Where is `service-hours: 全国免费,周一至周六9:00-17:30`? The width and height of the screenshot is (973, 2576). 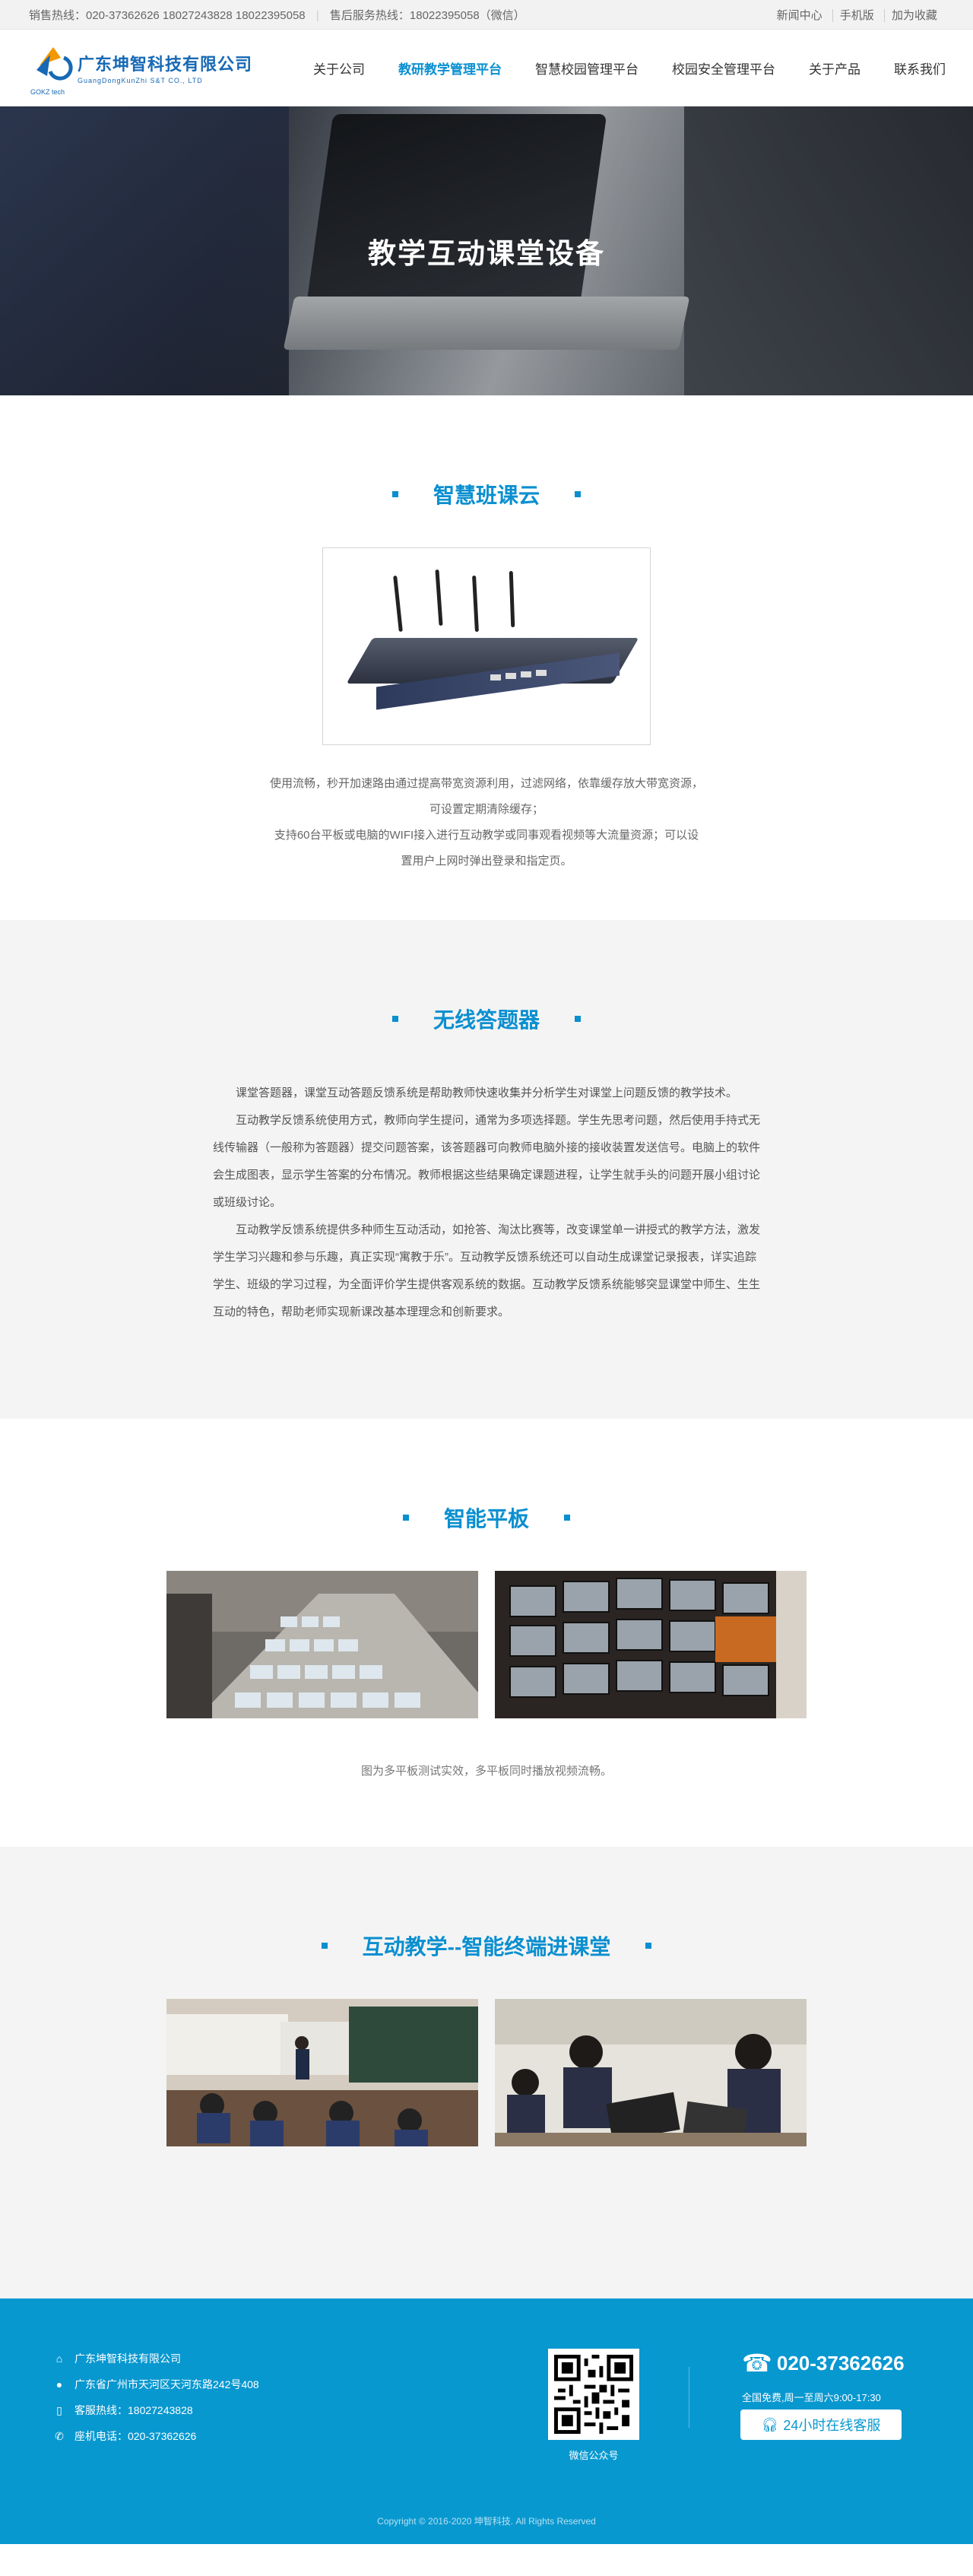
service-hours: 全国免费,周一至周六9:00-17:30 is located at coordinates (811, 2397).